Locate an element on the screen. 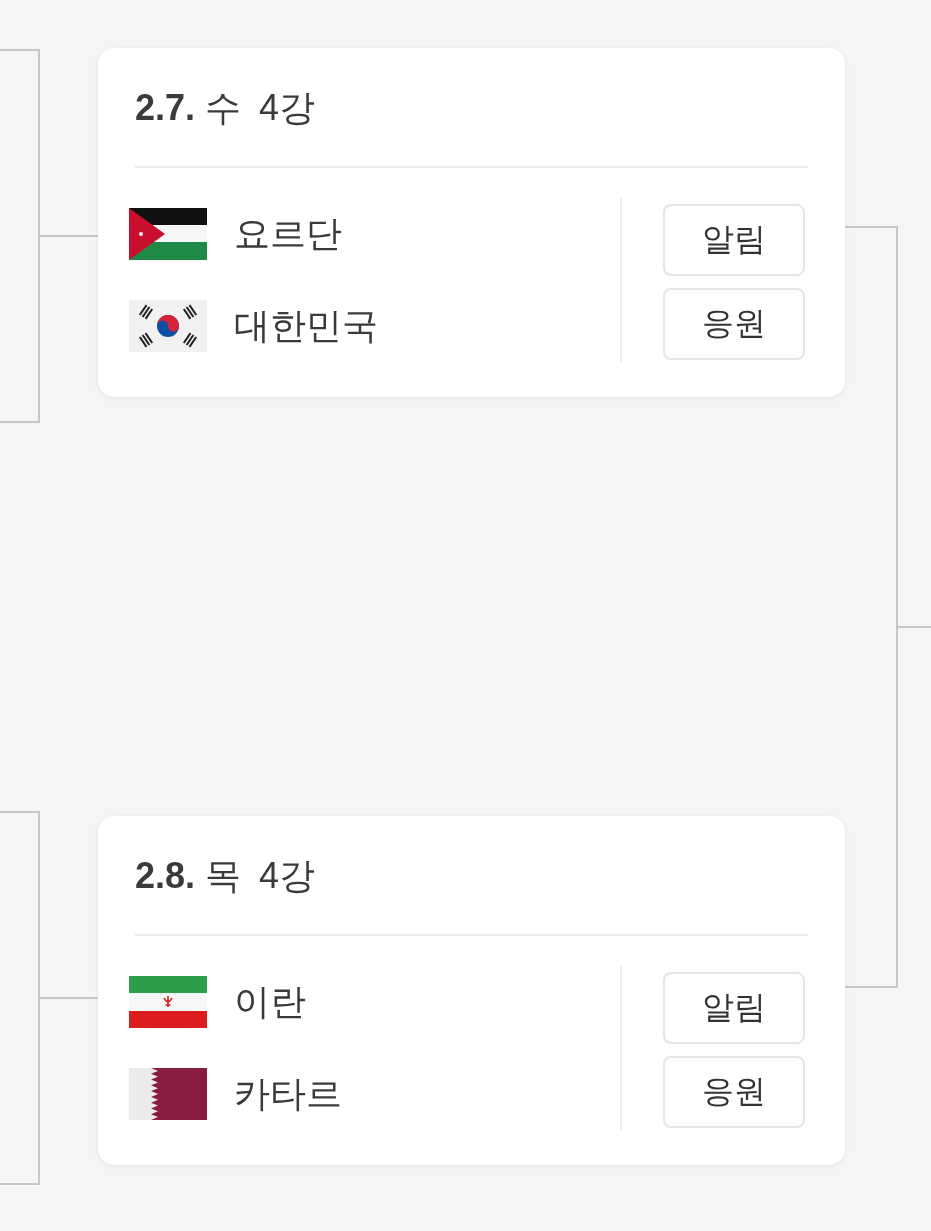 Image resolution: width=931 pixels, height=1231 pixels. team-name: 대한민국 is located at coordinates (306, 325).